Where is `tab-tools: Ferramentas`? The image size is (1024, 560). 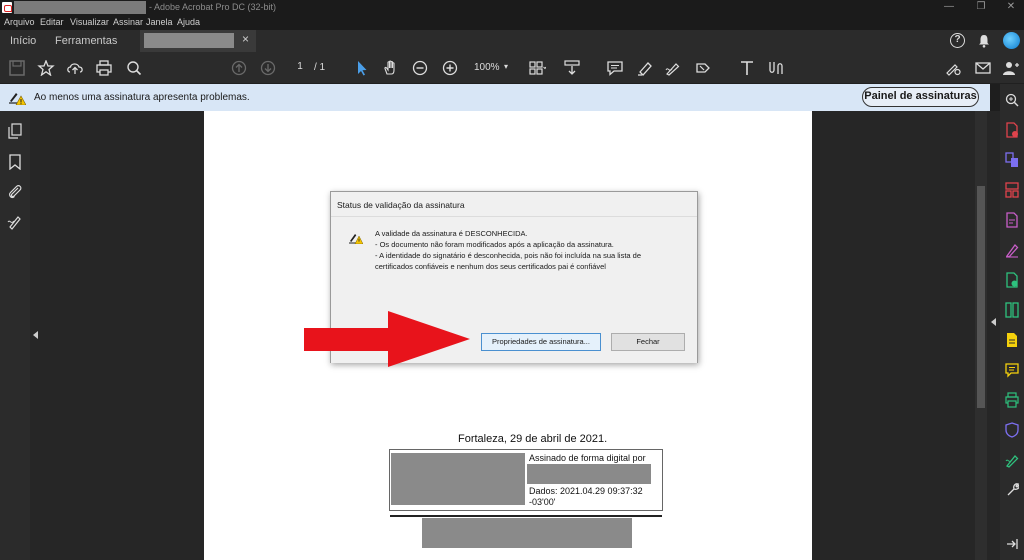
tab-tools: Ferramentas is located at coordinates (86, 41).